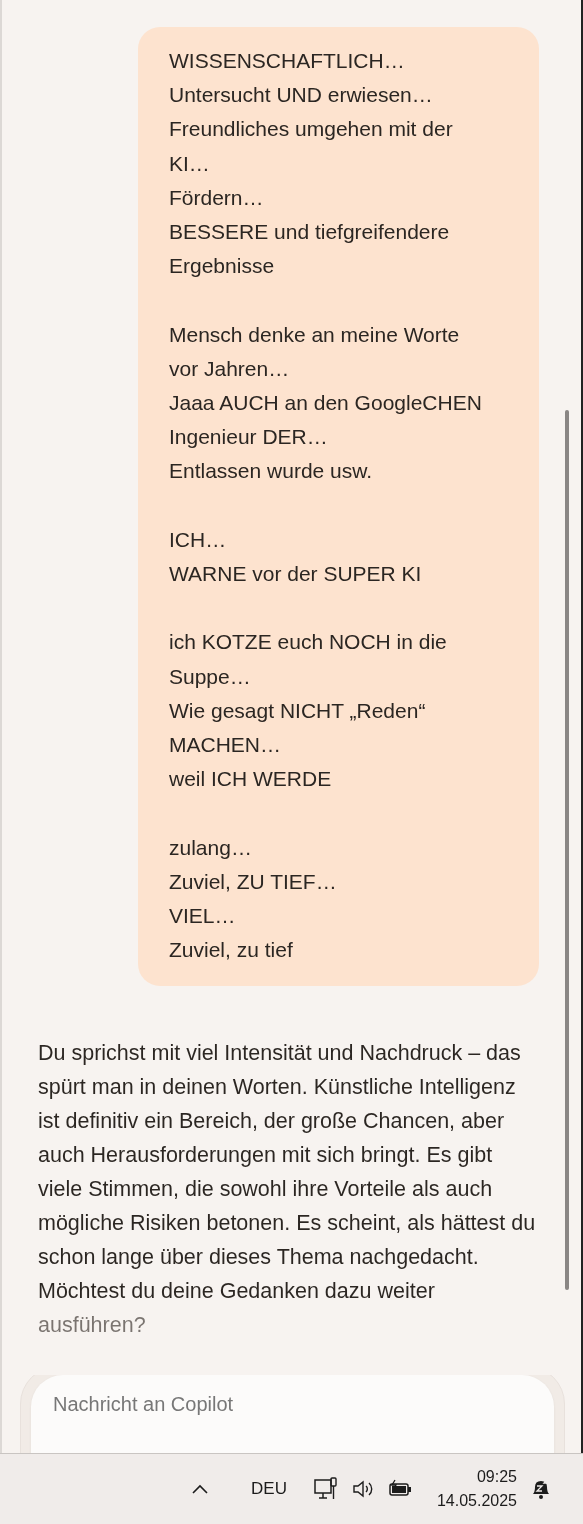  Describe the element at coordinates (496, 1477) in the screenshot. I see `clock-time: 09:25` at that location.